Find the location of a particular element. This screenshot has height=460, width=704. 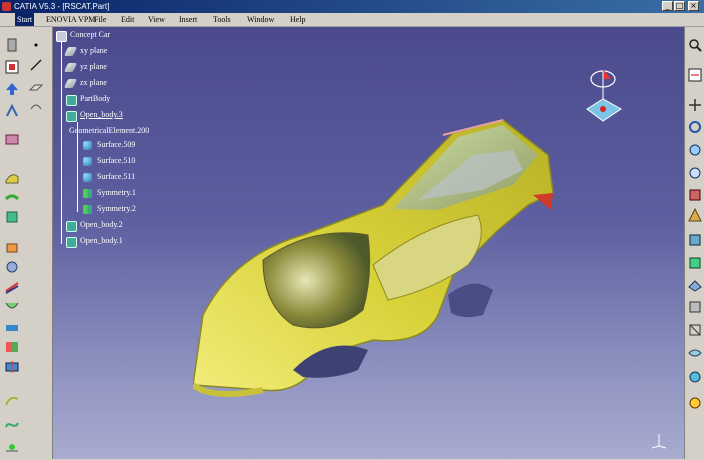

zoom-out-icon is located at coordinates (695, 173).